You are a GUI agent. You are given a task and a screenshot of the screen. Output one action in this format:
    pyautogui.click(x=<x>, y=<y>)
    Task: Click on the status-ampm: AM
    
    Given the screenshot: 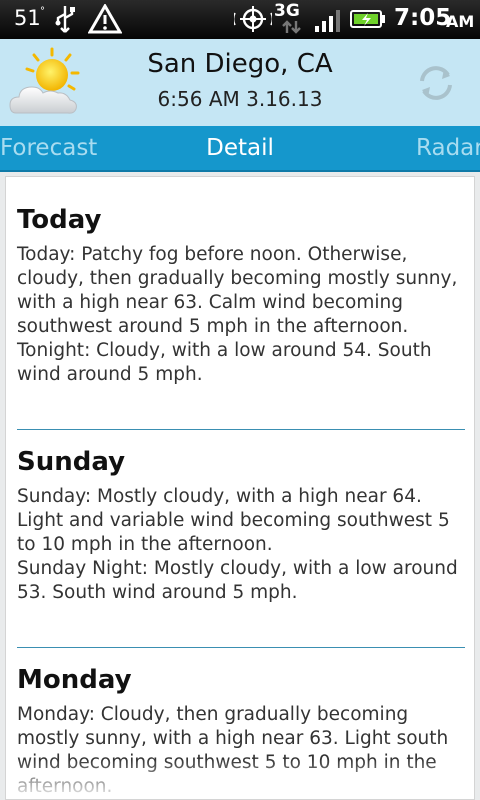 What is the action you would take?
    pyautogui.click(x=460, y=21)
    